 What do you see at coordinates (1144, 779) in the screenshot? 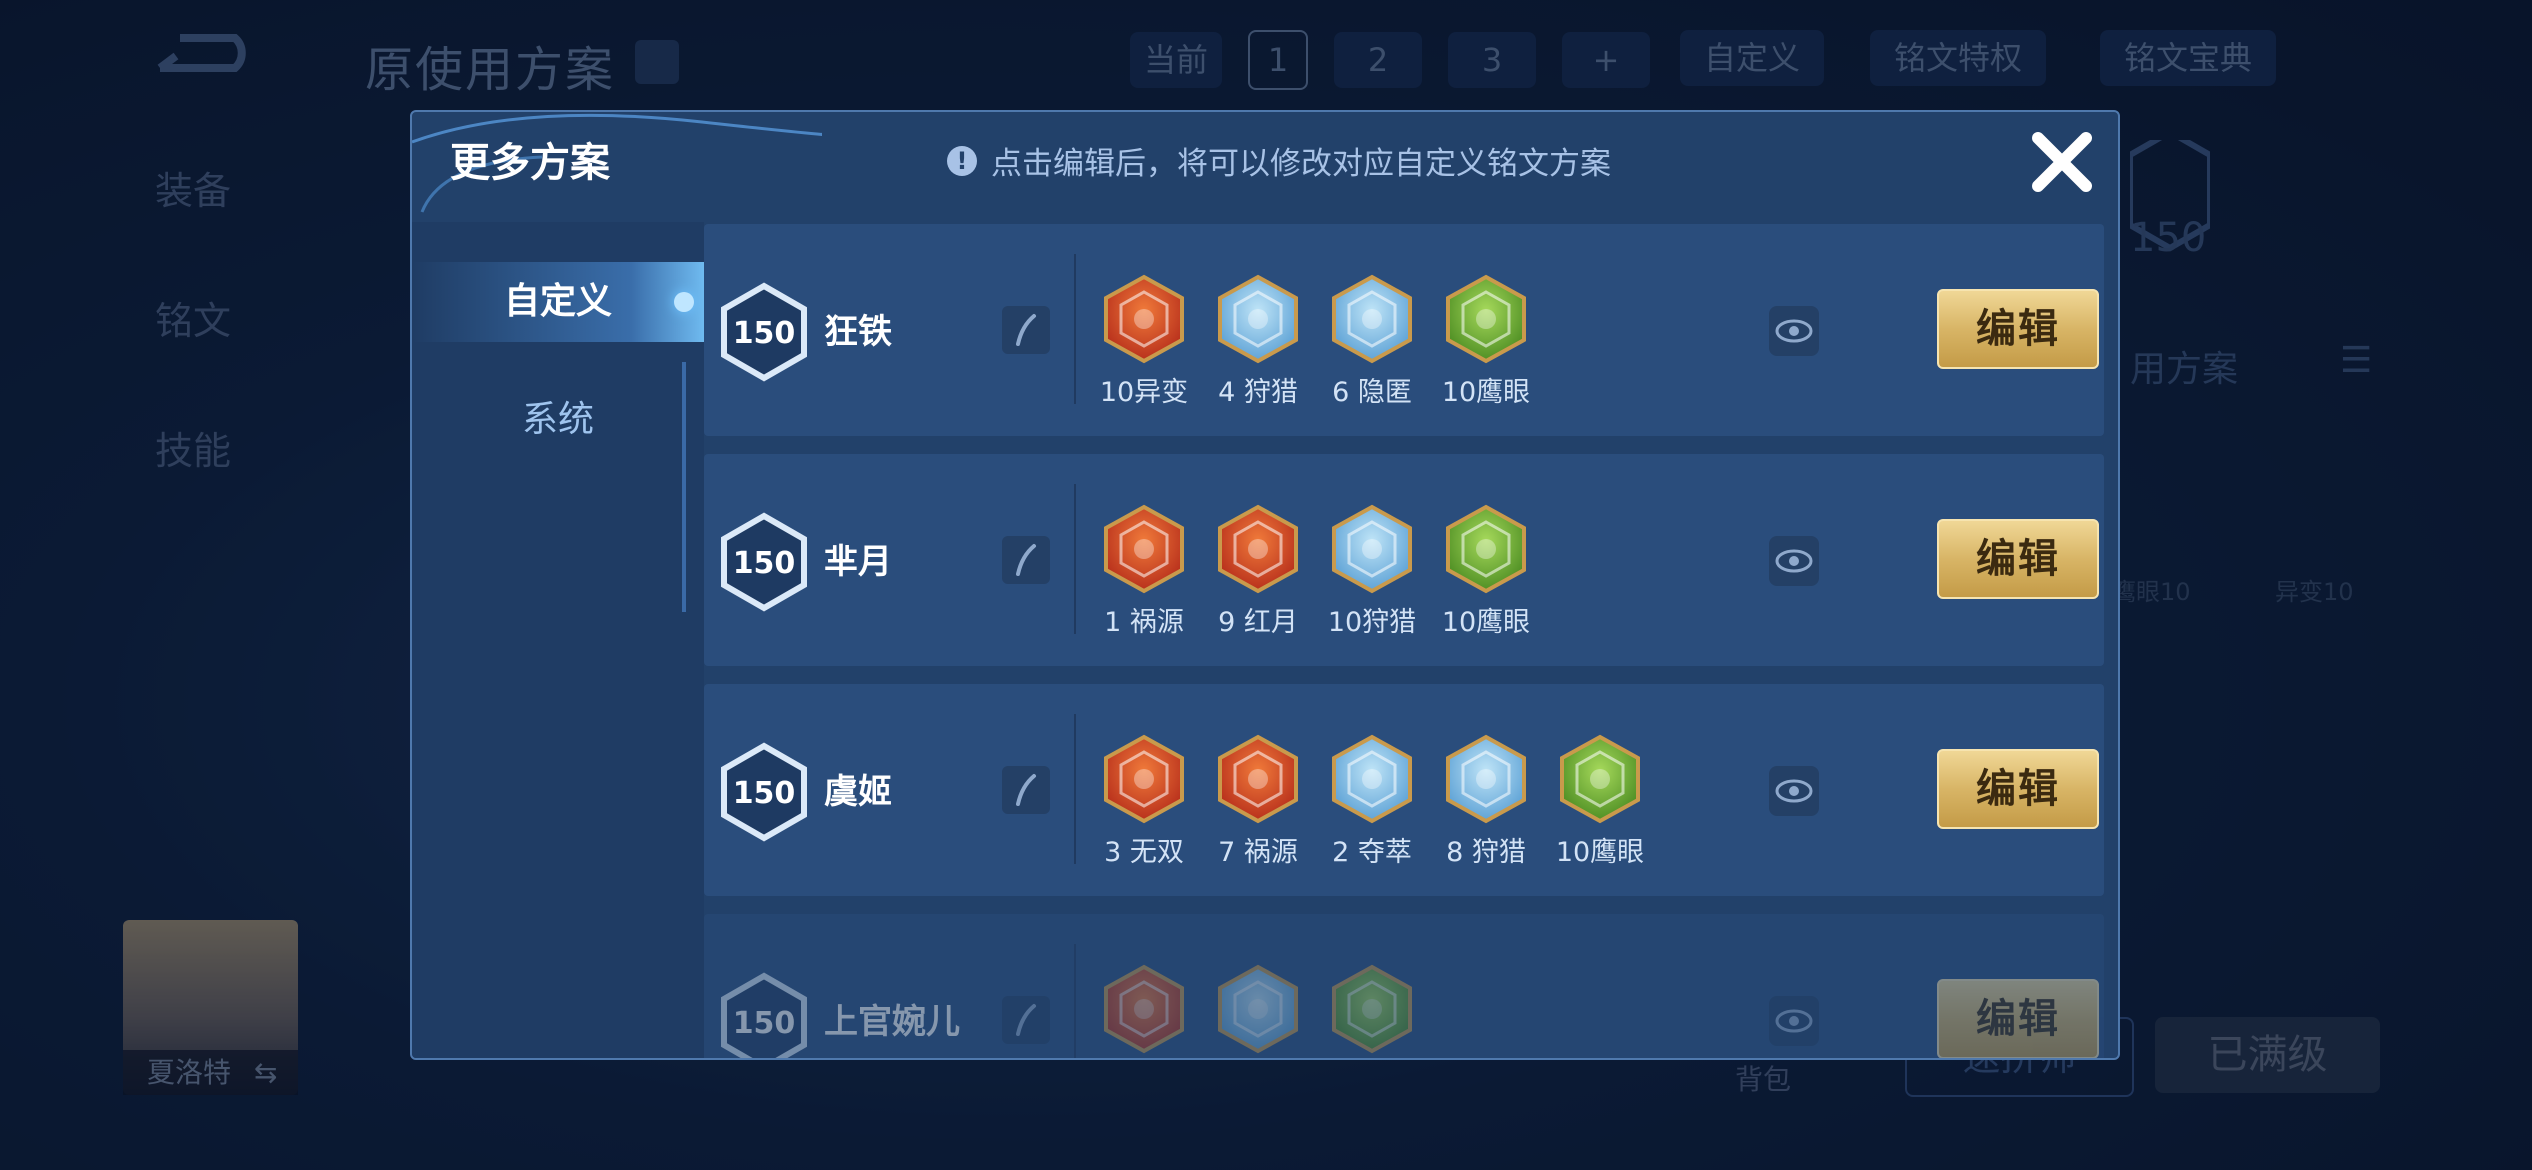
I see `wushuang-rune-icon` at bounding box center [1144, 779].